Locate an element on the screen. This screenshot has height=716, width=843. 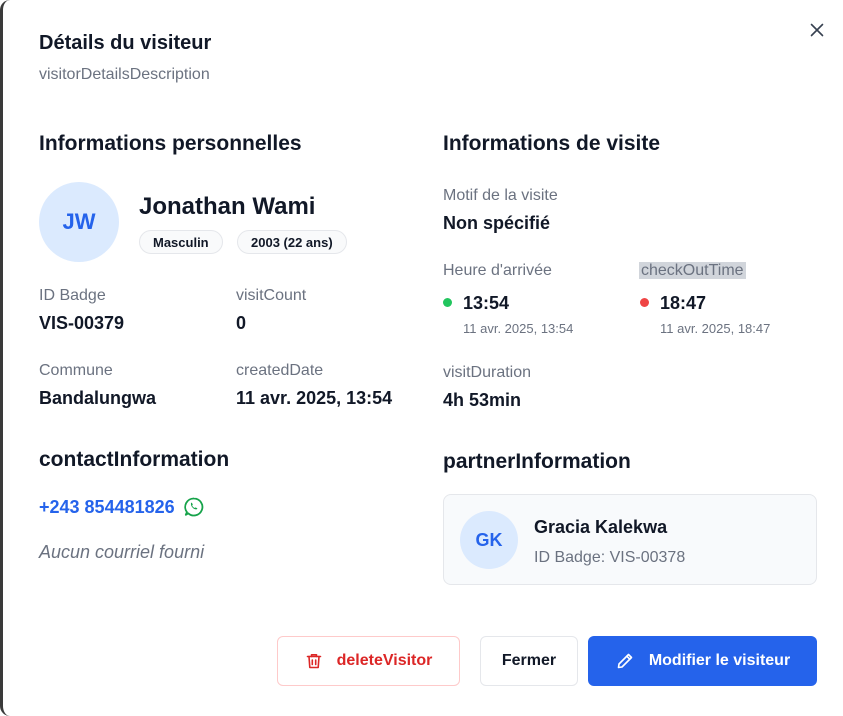
arrival-datetime: 11 avr. 2025, 13:54 is located at coordinates (518, 328).